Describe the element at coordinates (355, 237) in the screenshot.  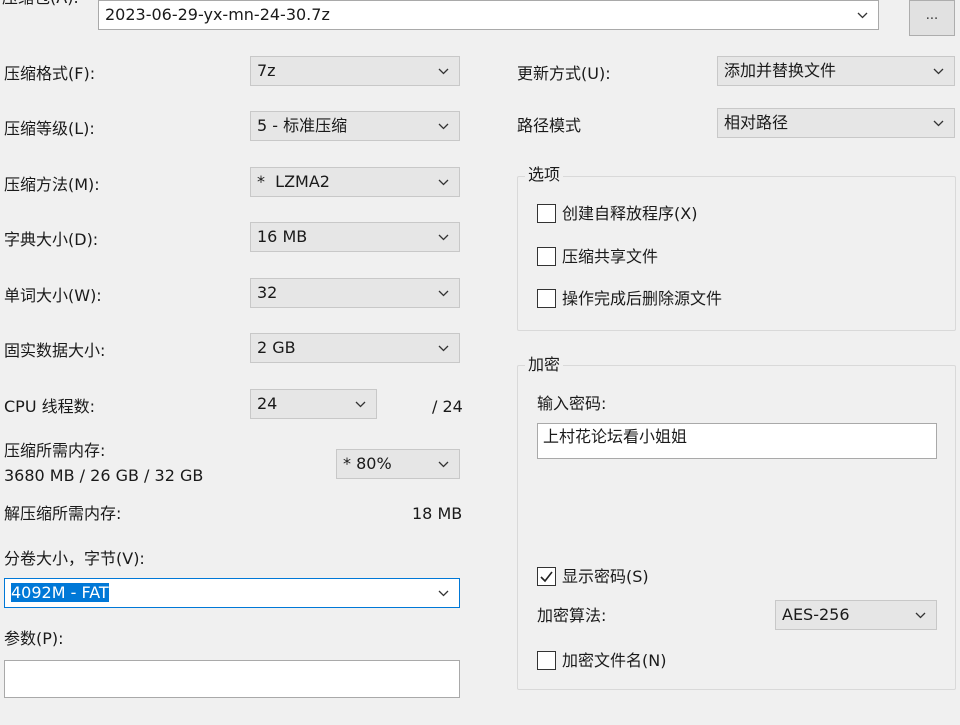
I see `dictionary-select: 16 MB` at that location.